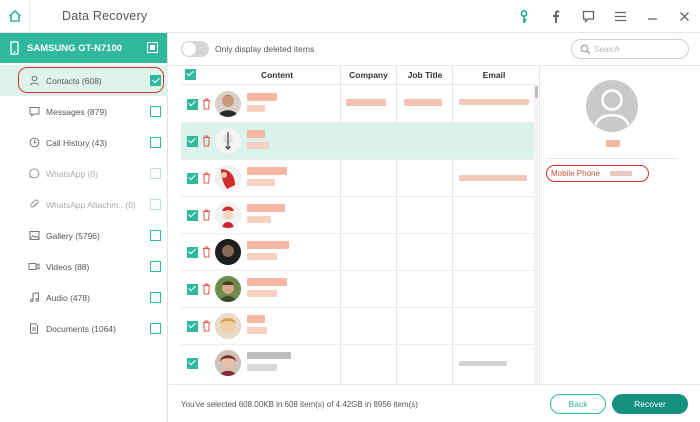 The image size is (700, 422). I want to click on redacted-company, so click(366, 102).